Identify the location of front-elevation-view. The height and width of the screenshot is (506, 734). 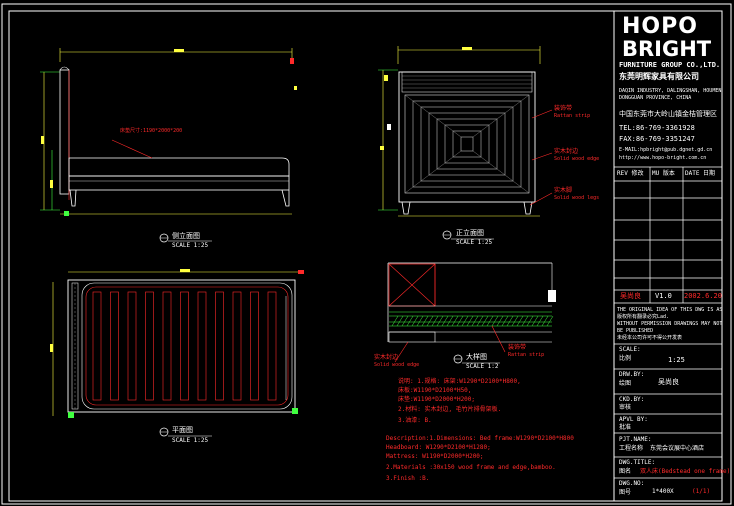
(465, 143).